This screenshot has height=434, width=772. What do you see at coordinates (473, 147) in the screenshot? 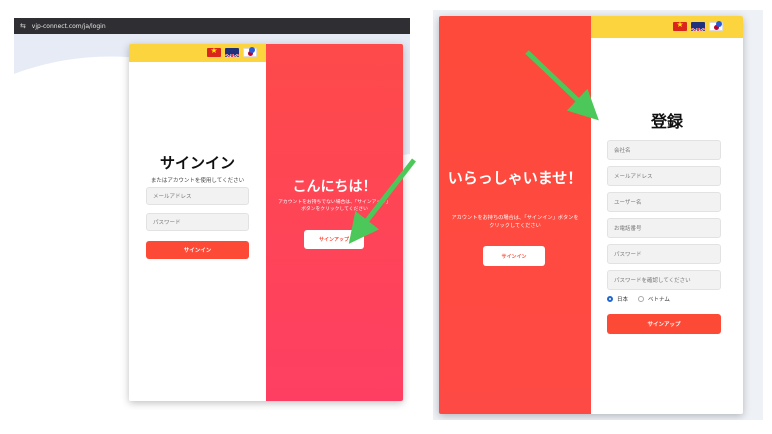
I see `annotation-arrows` at bounding box center [473, 147].